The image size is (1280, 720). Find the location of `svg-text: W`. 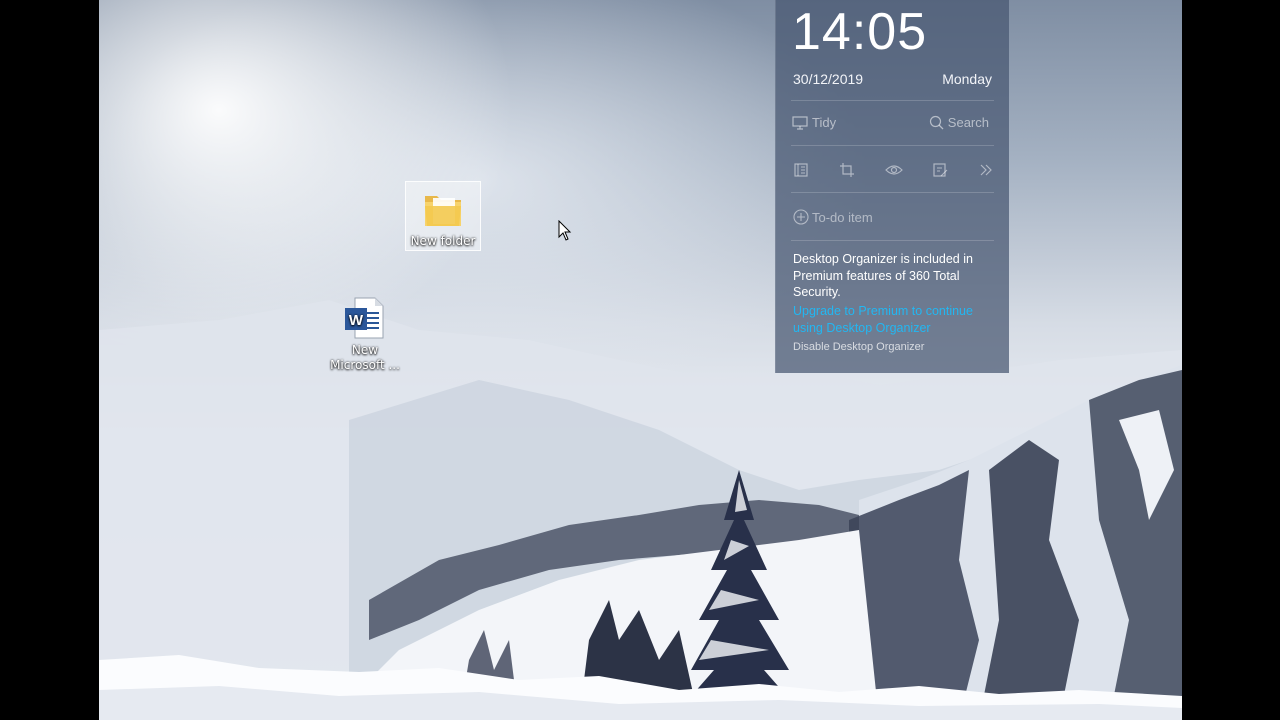

svg-text: W is located at coordinates (356, 320).